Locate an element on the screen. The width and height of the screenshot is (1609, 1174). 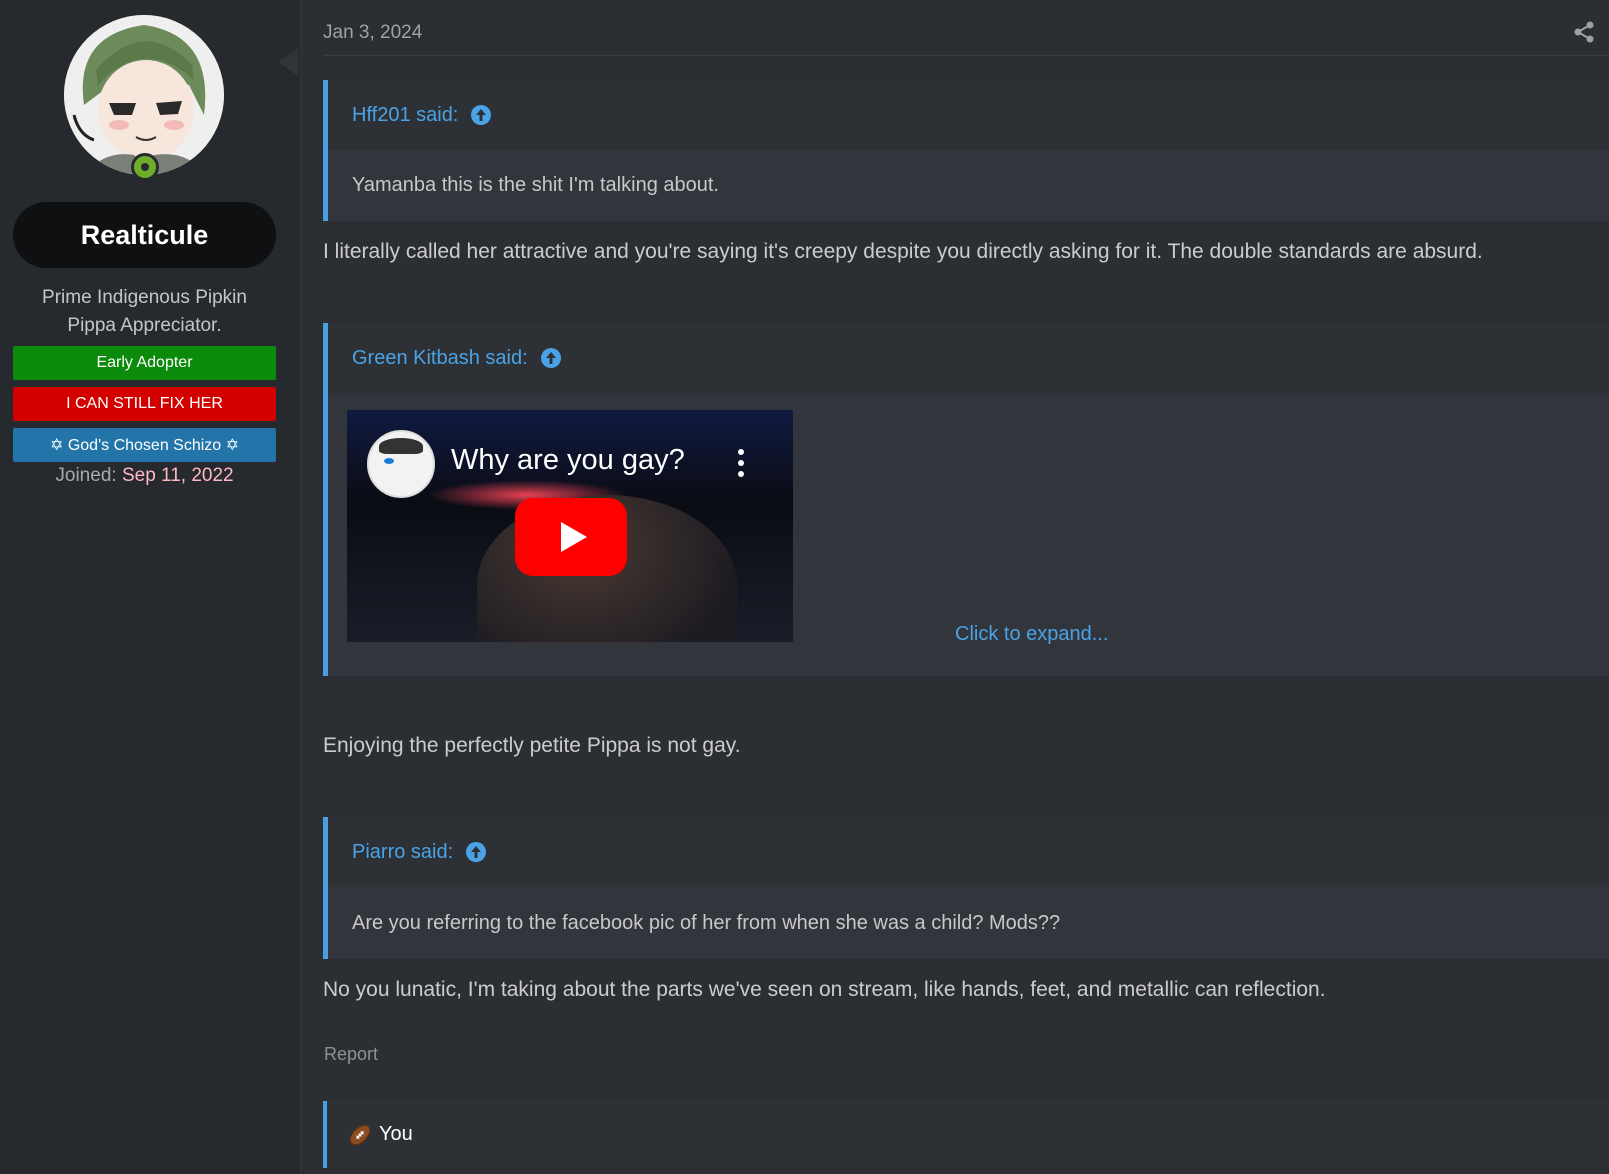
joined-info: Joined: Sep 11, 2022 is located at coordinates (144, 476).